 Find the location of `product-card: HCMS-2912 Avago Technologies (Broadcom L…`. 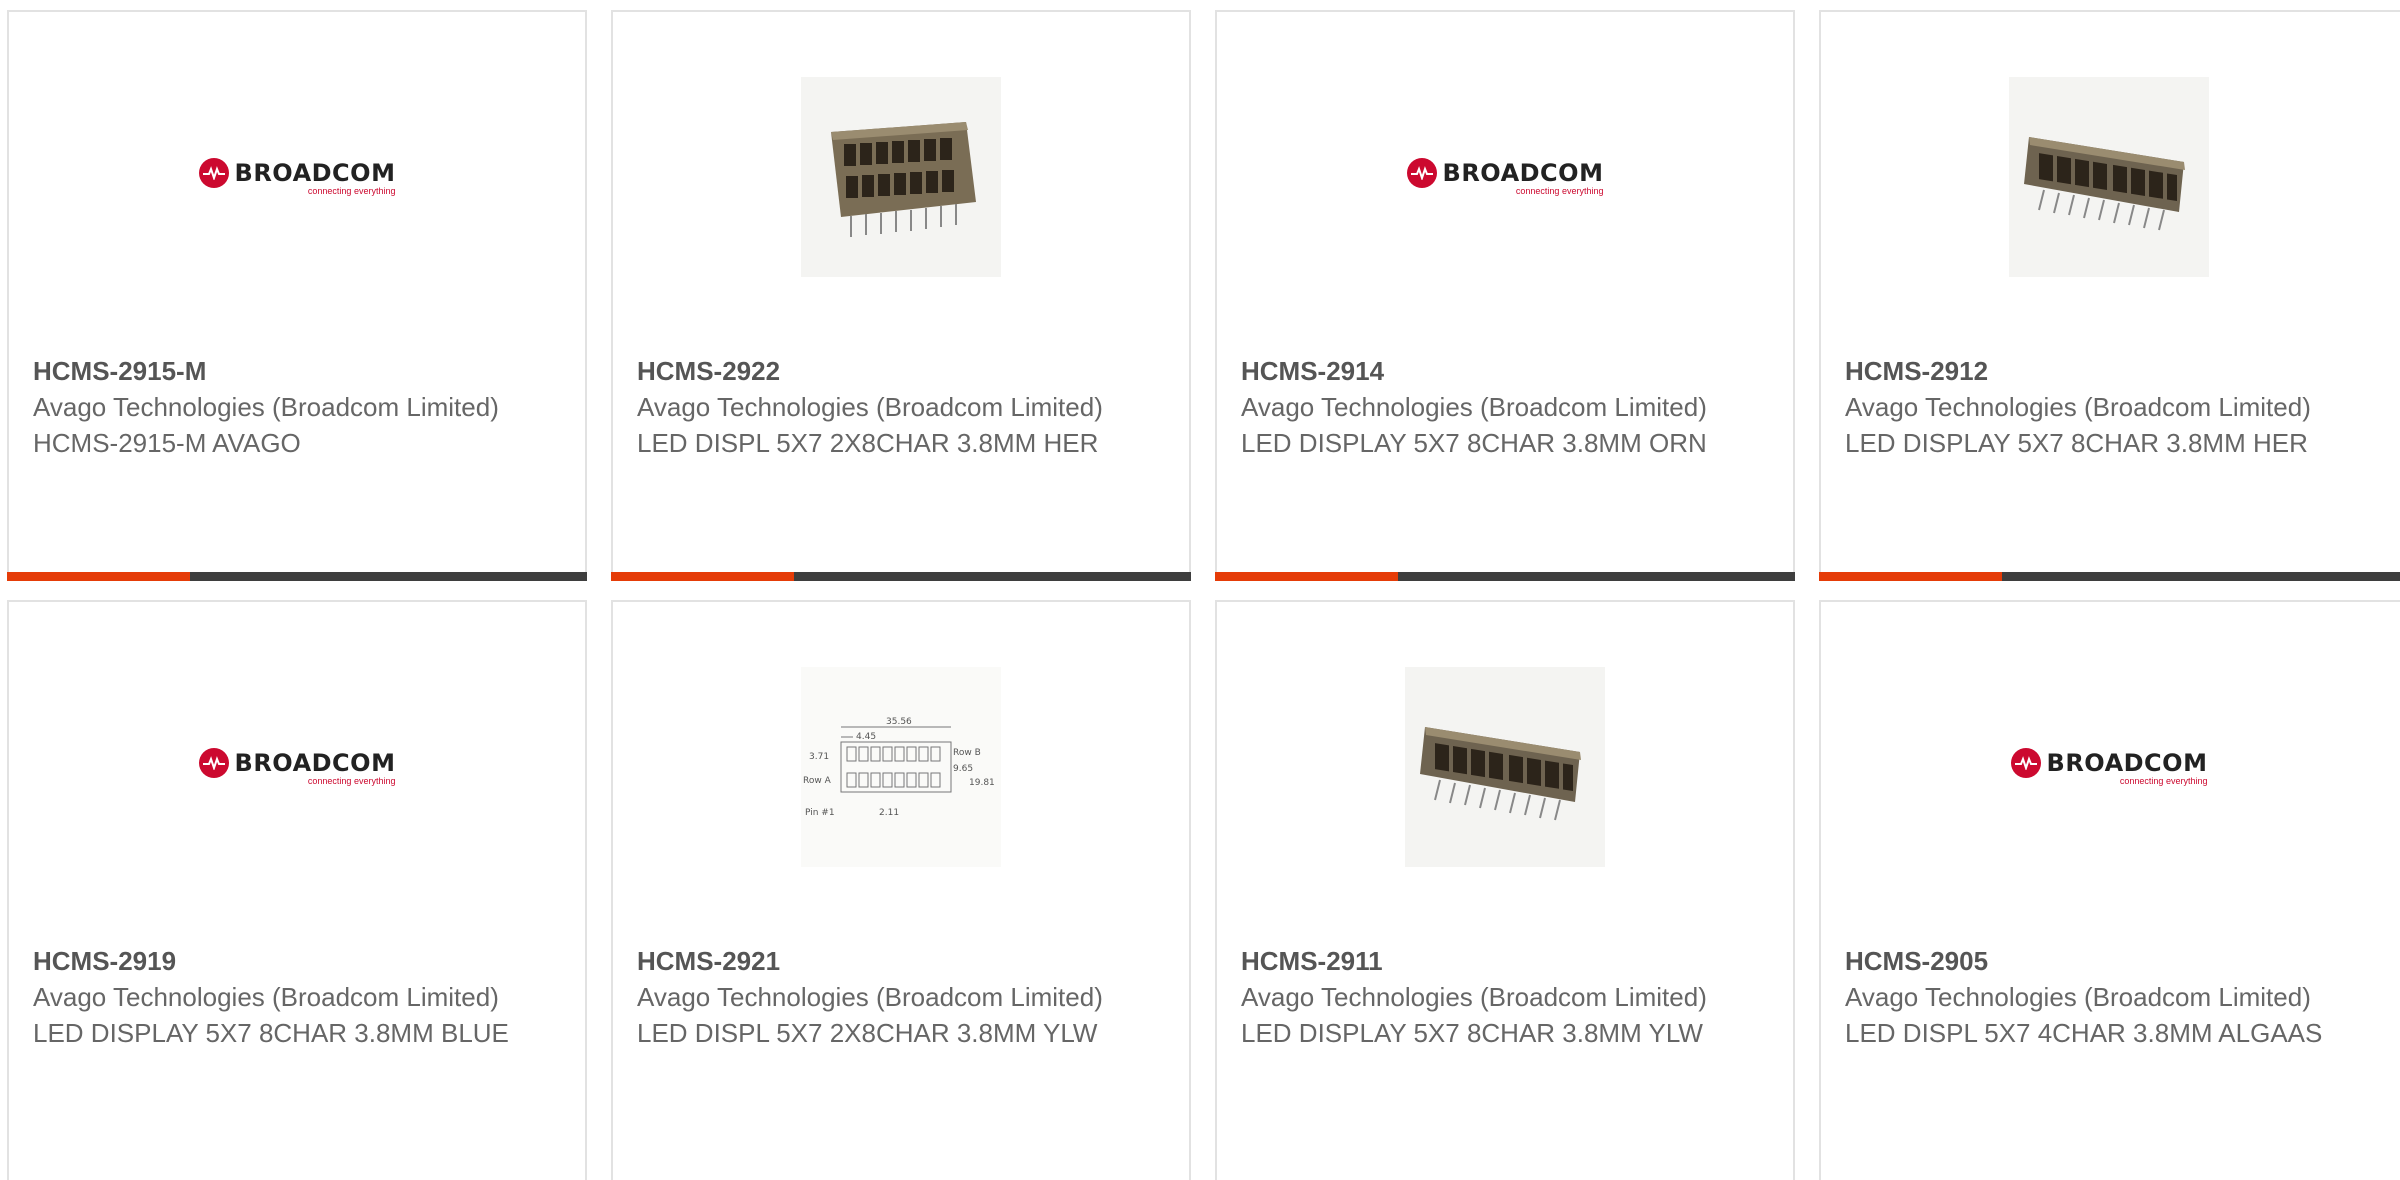

product-card: HCMS-2912 Avago Technologies (Broadcom L… is located at coordinates (2109, 295).